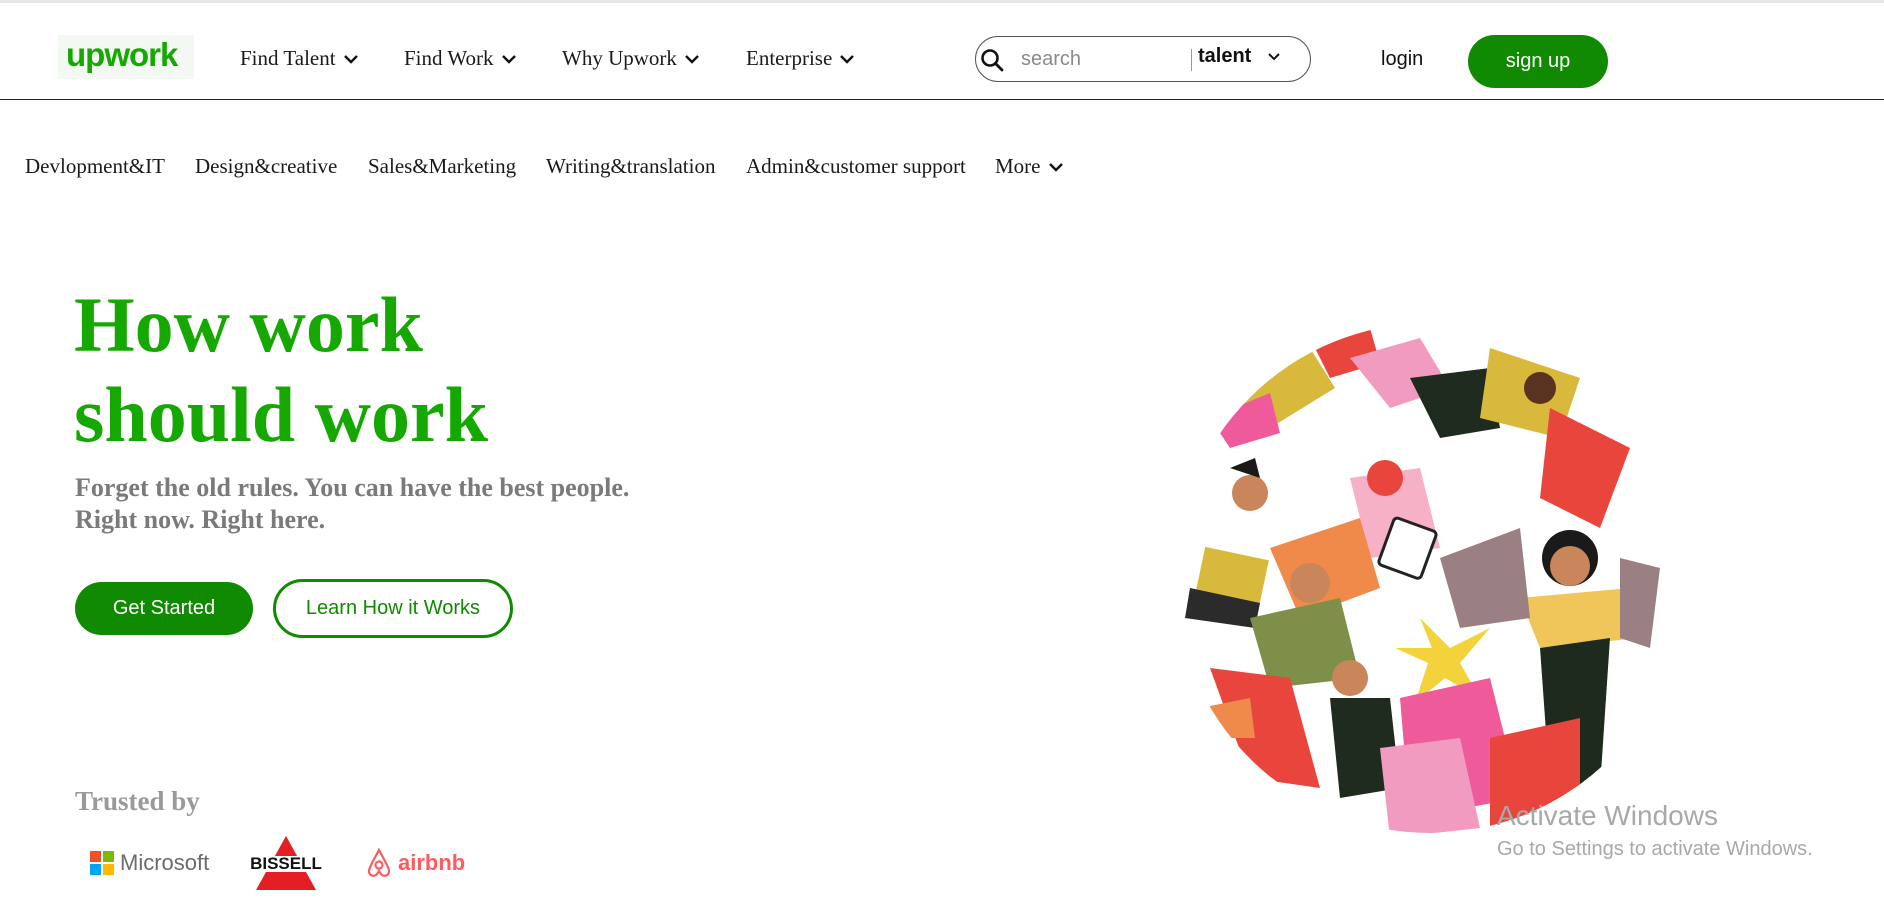 The width and height of the screenshot is (1884, 904). Describe the element at coordinates (137, 801) in the screenshot. I see `trusted-by-heading: Trusted by` at that location.